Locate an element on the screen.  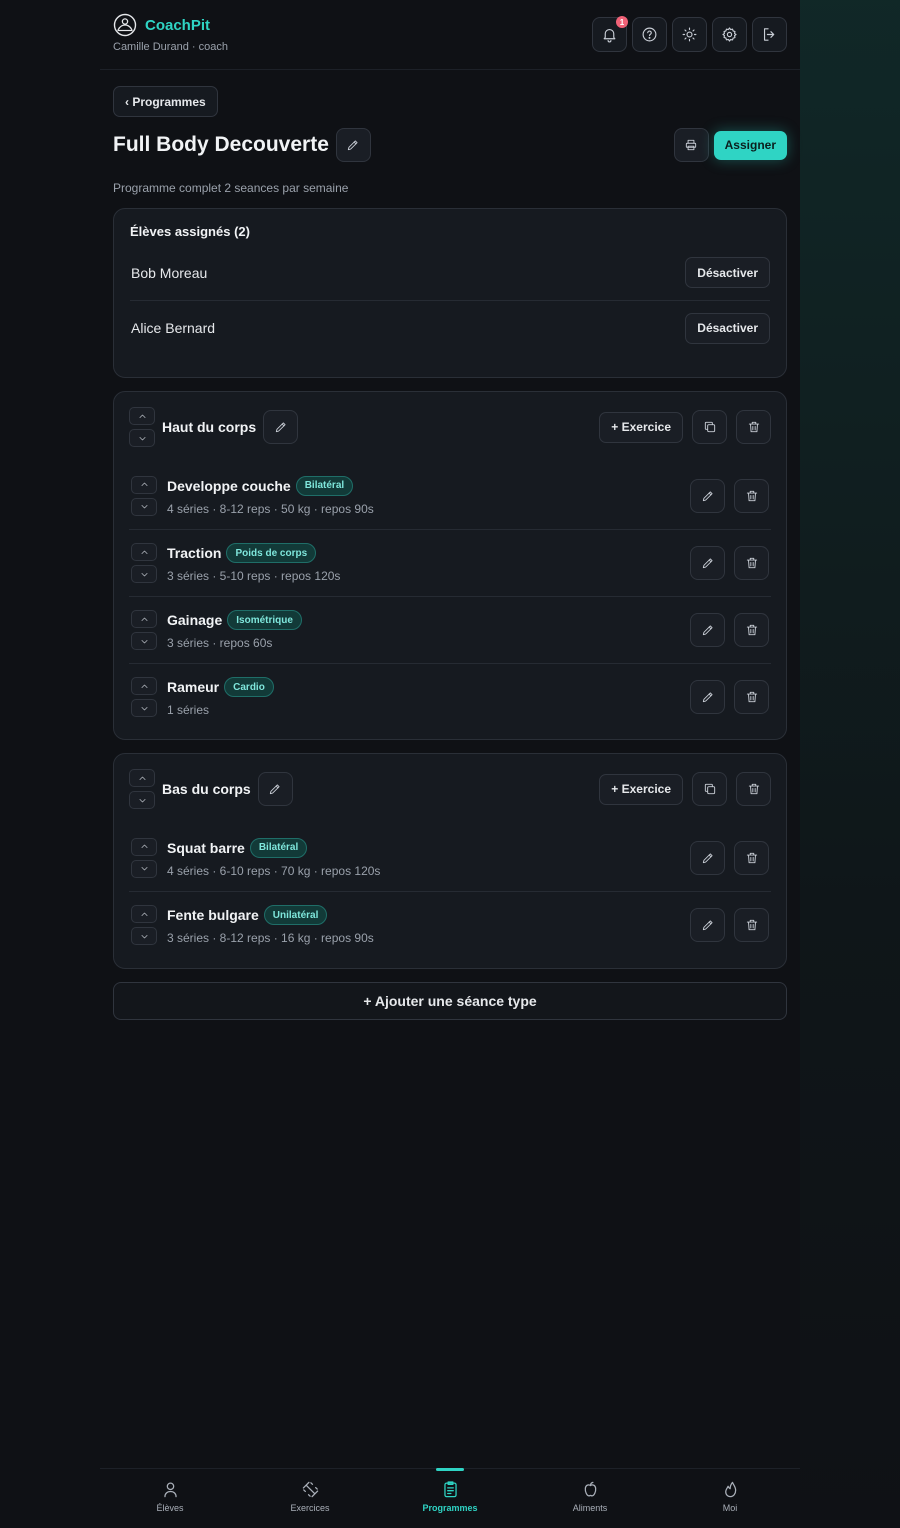
logout-button is located at coordinates (769, 34).